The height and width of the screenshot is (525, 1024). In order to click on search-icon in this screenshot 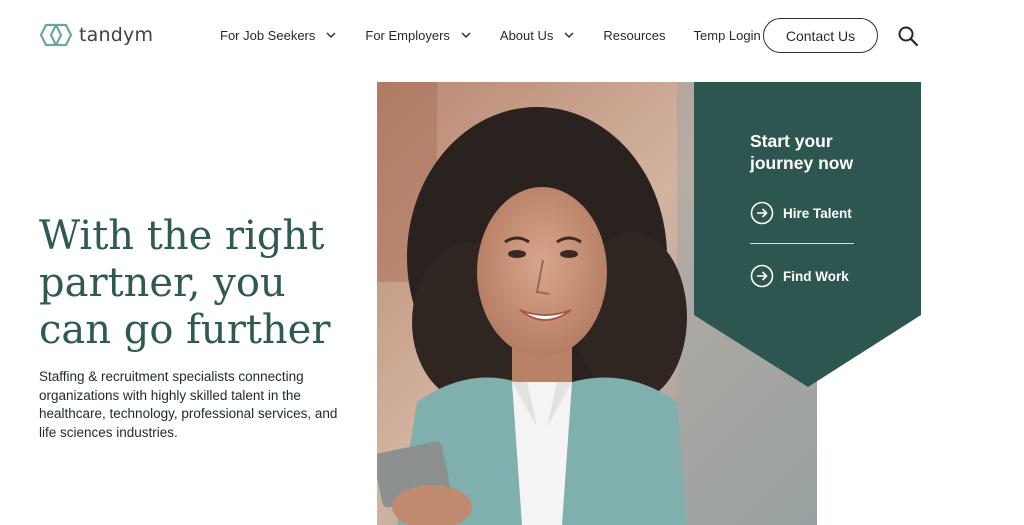, I will do `click(908, 36)`.